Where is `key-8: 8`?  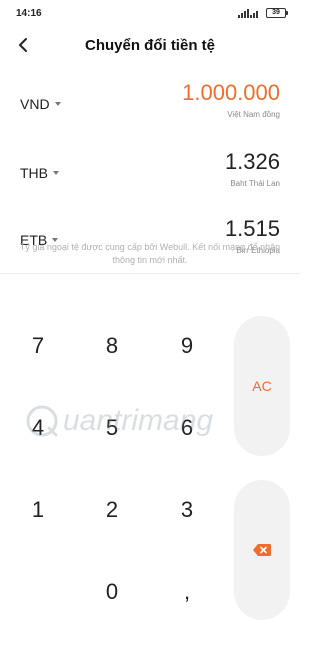 key-8: 8 is located at coordinates (112, 346).